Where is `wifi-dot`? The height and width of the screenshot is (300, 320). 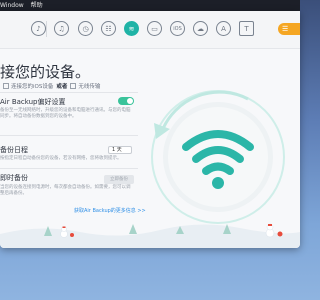
wifi-dot is located at coordinates (218, 183).